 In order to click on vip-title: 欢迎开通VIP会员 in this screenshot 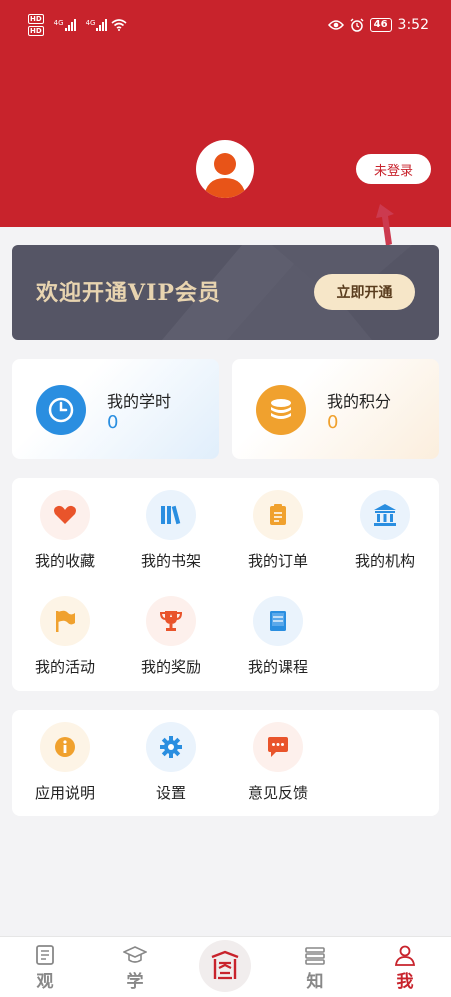, I will do `click(128, 293)`.